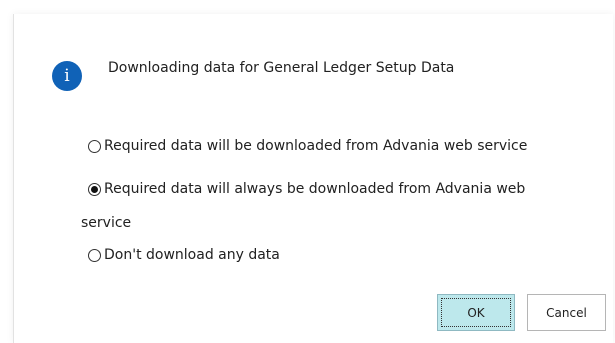 Image resolution: width=615 pixels, height=343 pixels. I want to click on cancel-button-label: Cancel, so click(566, 312).